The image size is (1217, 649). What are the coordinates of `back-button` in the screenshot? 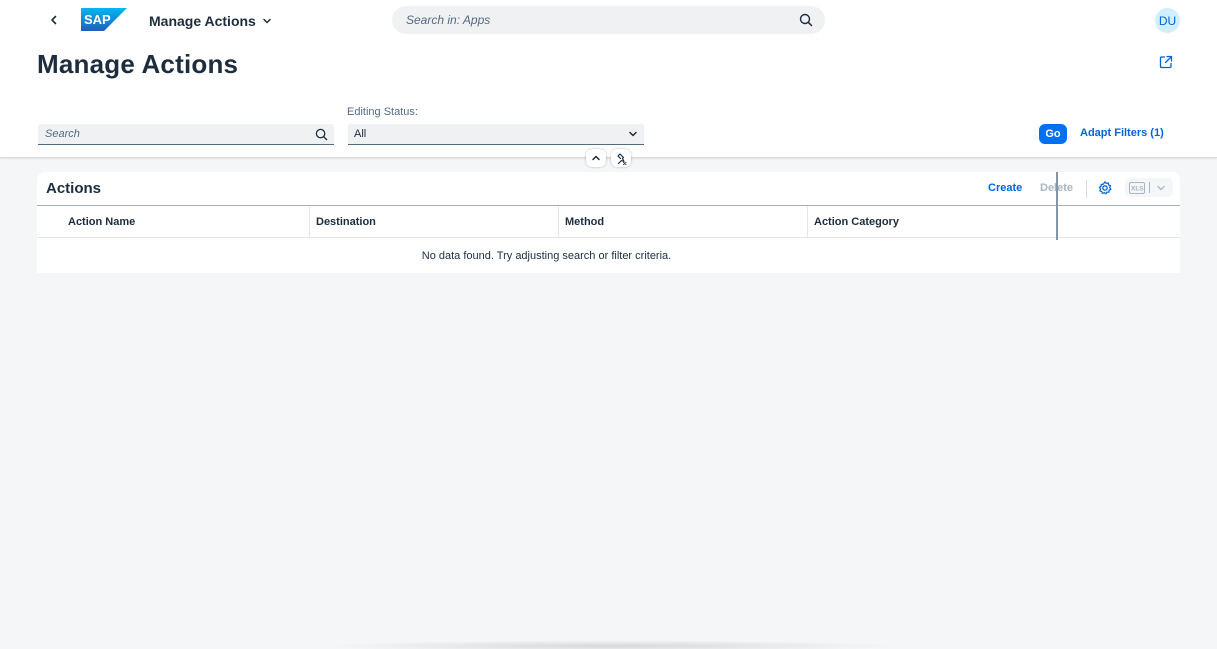 It's located at (54, 20).